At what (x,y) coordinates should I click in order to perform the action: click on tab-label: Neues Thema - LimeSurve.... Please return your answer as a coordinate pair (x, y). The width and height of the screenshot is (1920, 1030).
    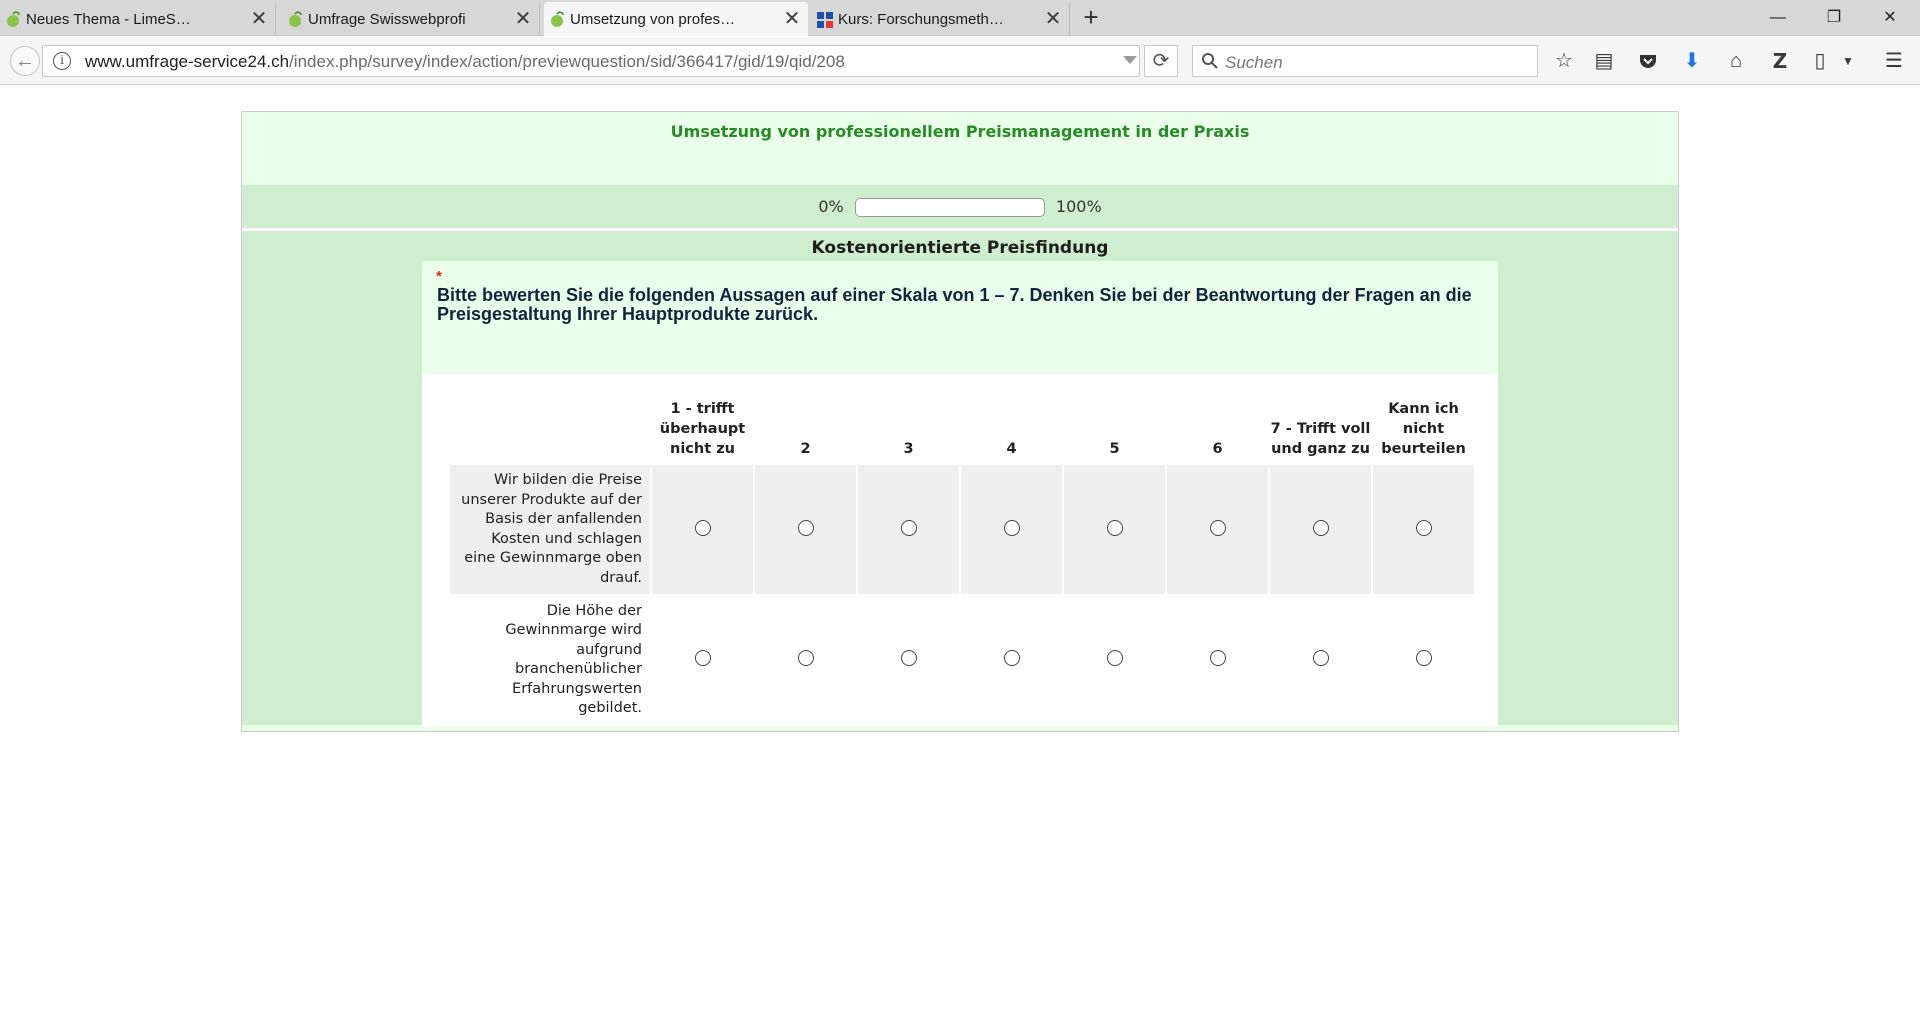
    Looking at the image, I should click on (110, 19).